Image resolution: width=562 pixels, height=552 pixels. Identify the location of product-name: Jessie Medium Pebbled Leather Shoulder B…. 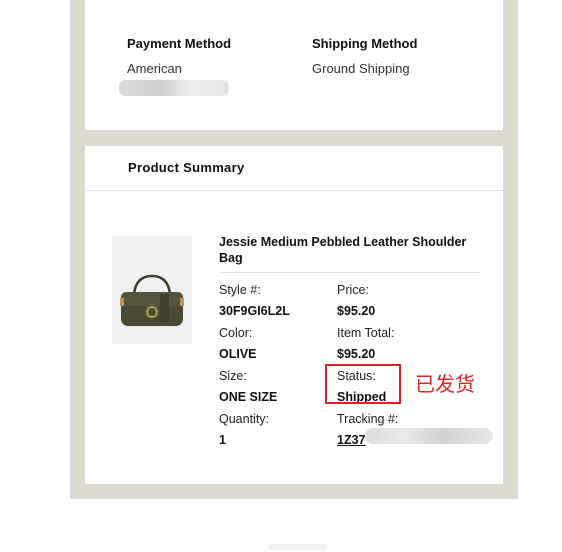
(350, 253).